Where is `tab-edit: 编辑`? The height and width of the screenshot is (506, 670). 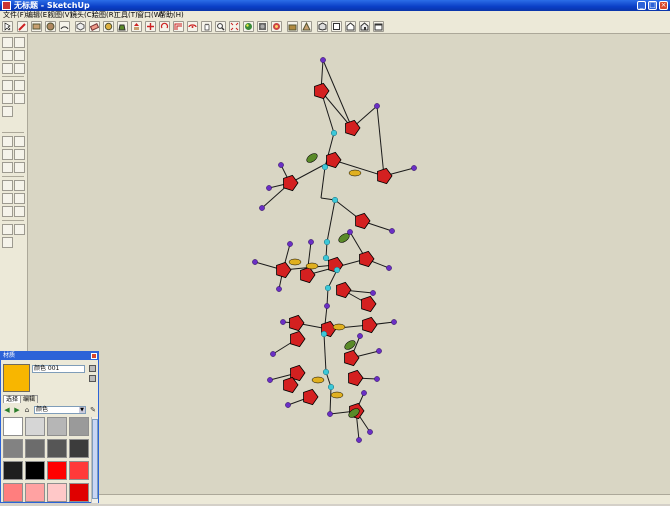
tab-edit: 编辑 is located at coordinates (29, 399).